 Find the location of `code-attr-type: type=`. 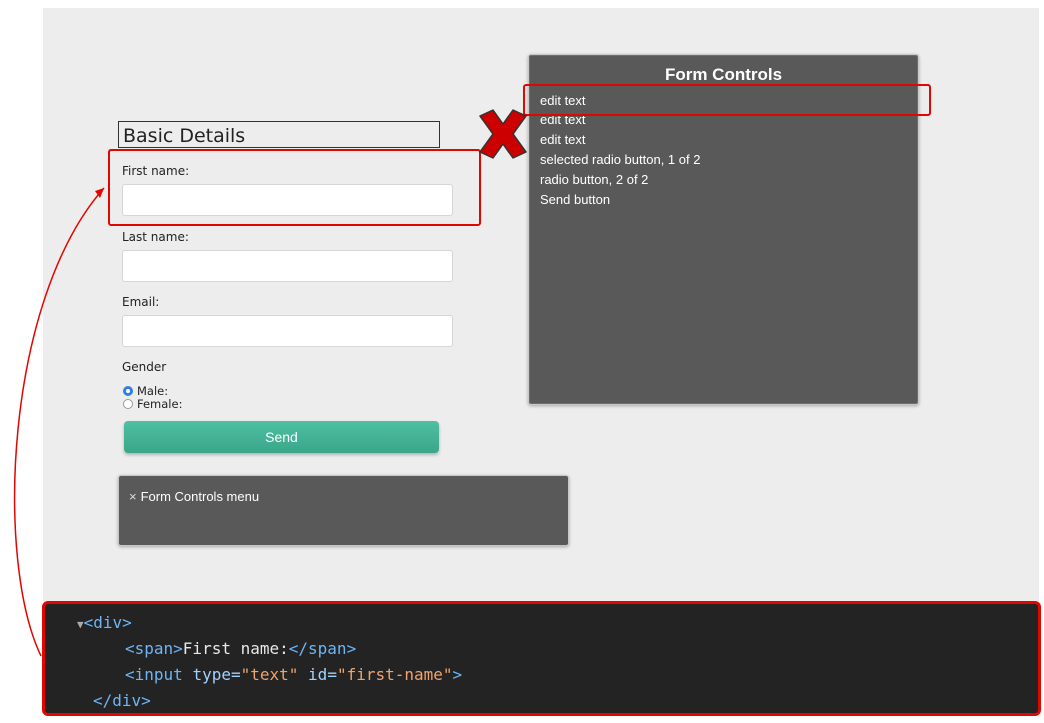

code-attr-type: type= is located at coordinates (216, 674).